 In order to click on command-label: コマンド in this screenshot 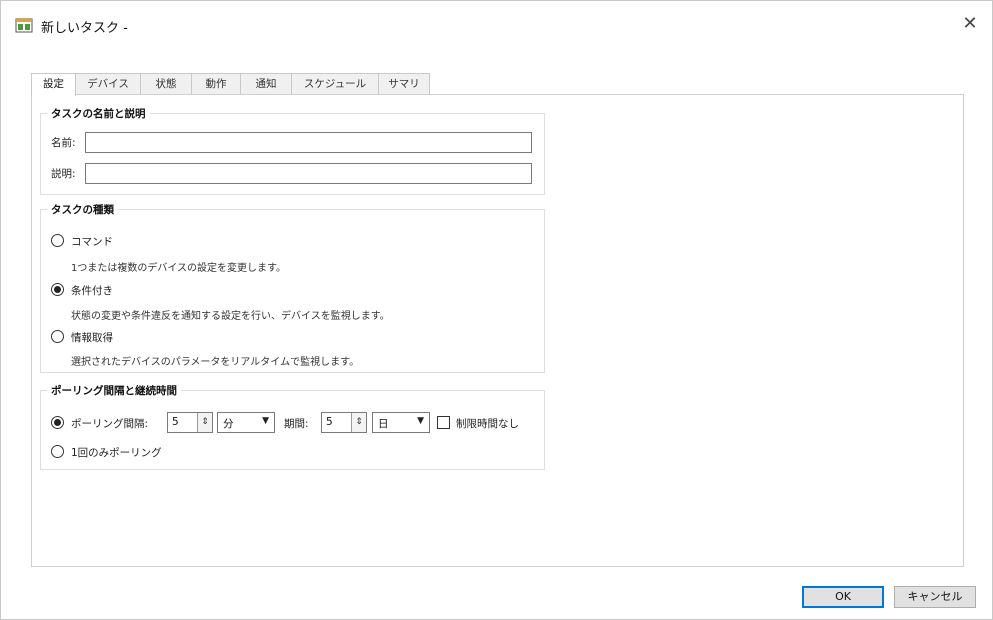, I will do `click(92, 241)`.